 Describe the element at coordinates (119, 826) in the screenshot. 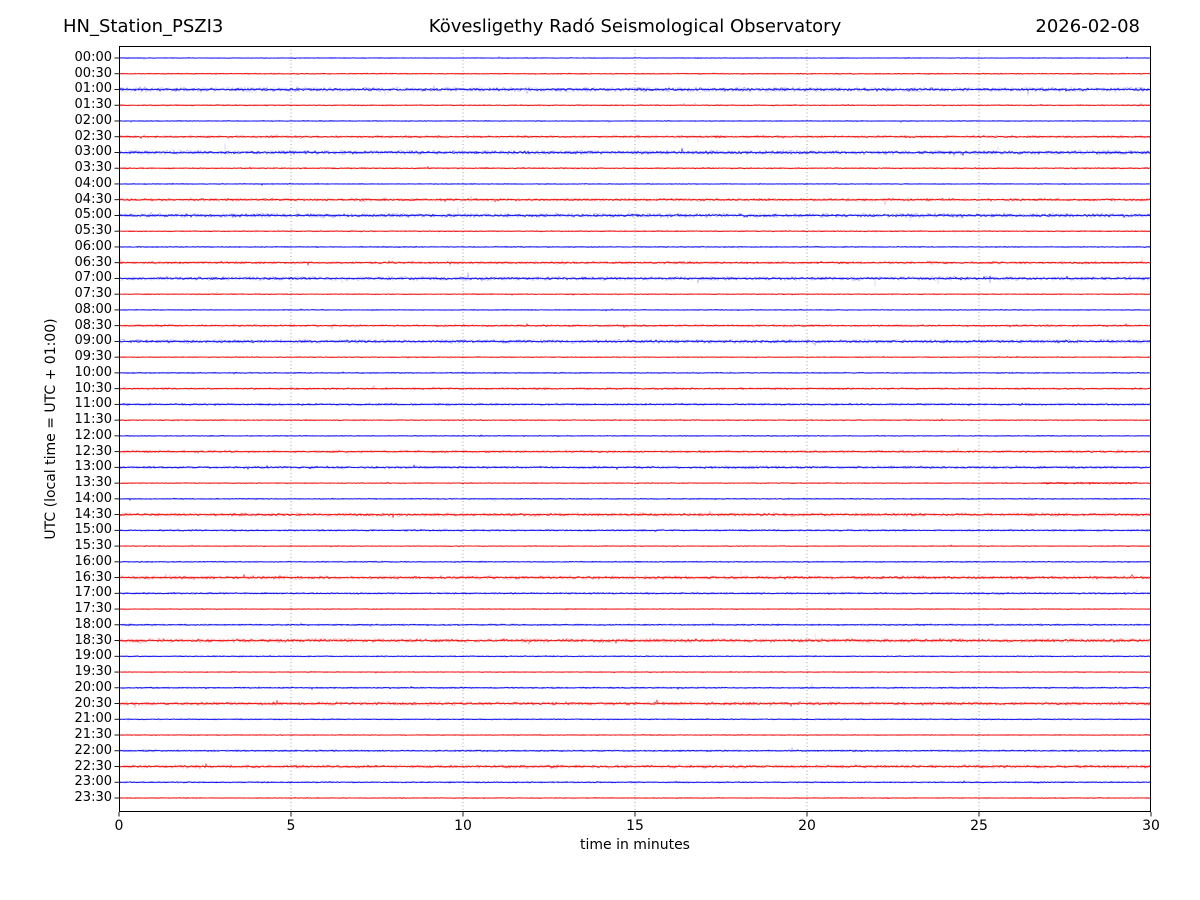

I see `x-tick-label: 0` at that location.